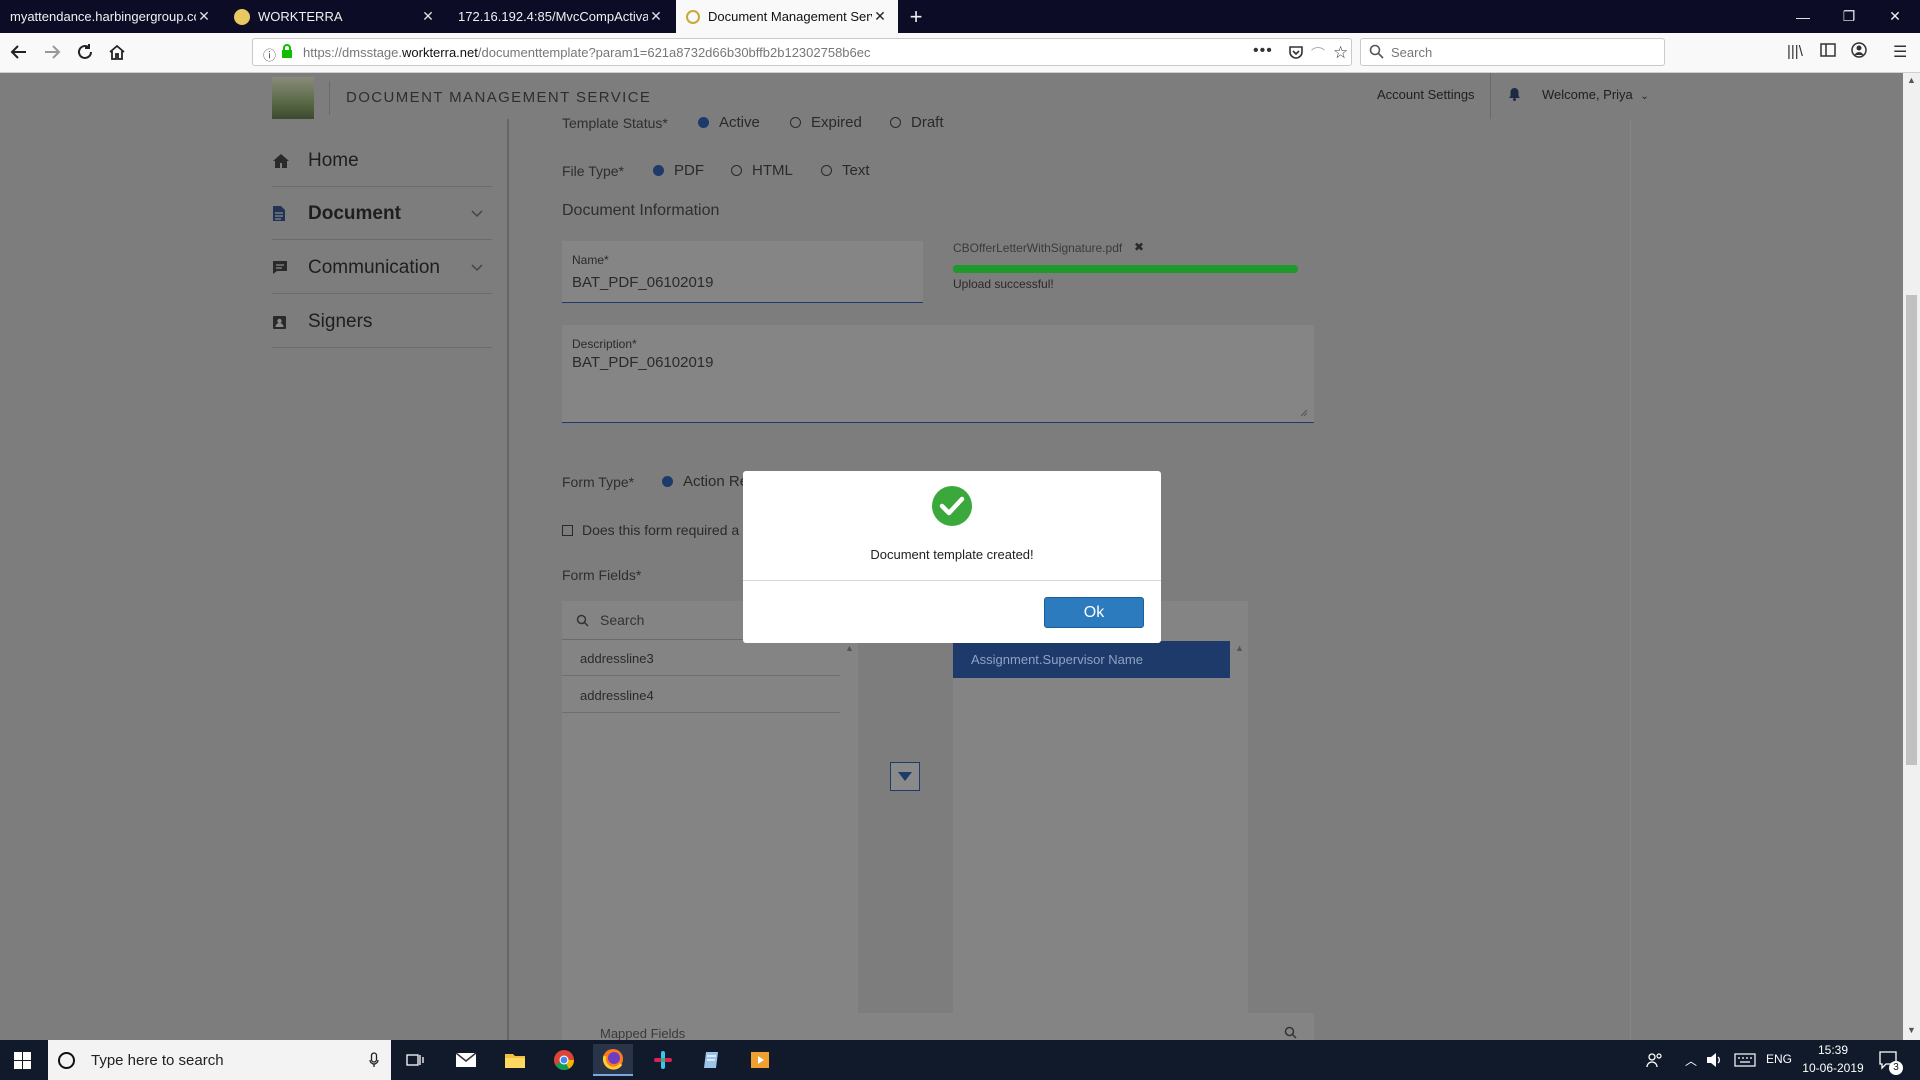 This screenshot has height=1080, width=1920. Describe the element at coordinates (1833, 1068) in the screenshot. I see `clock-date: 10-06-2019` at that location.